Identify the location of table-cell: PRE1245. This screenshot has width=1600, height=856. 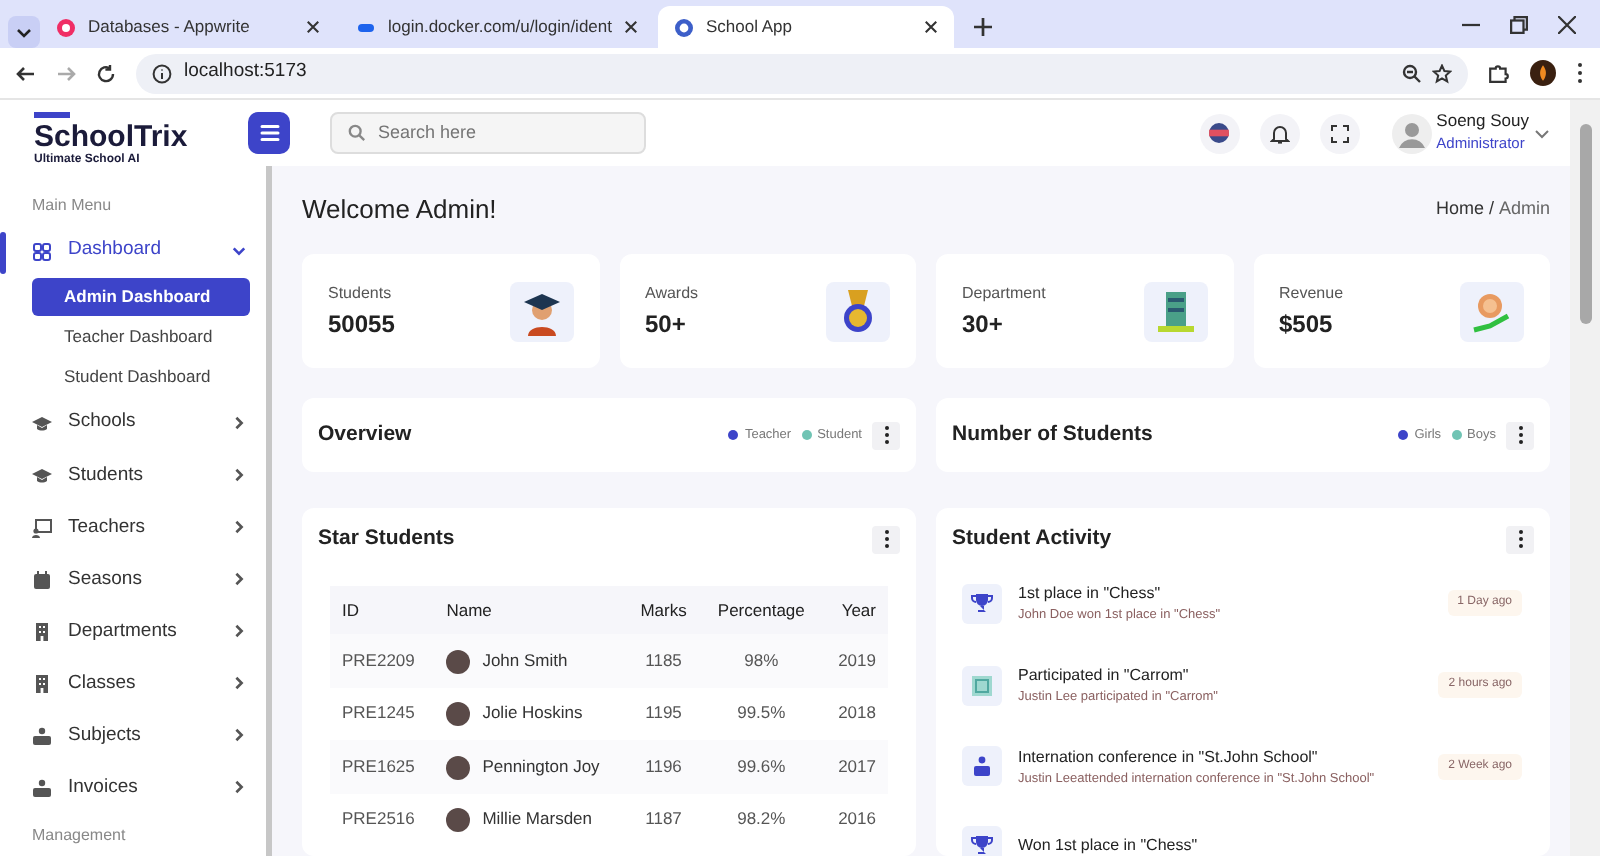
(382, 713).